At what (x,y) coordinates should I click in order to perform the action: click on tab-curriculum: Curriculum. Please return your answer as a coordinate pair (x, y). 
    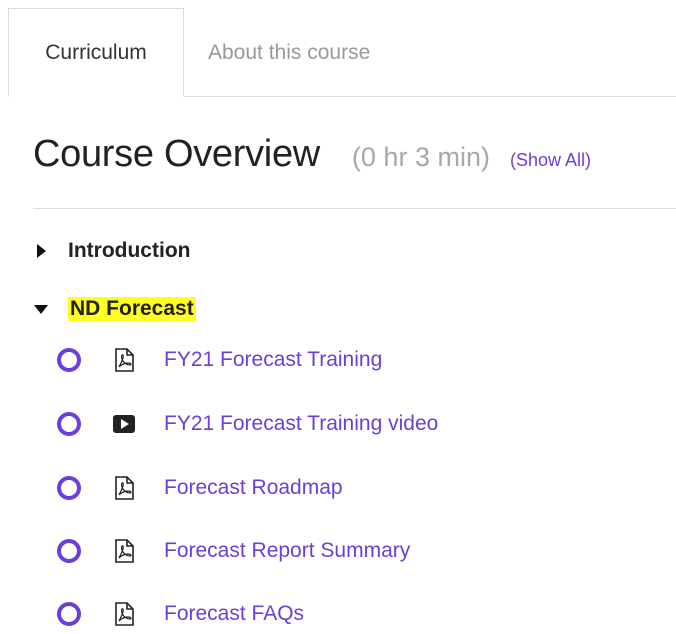
    Looking at the image, I should click on (96, 52).